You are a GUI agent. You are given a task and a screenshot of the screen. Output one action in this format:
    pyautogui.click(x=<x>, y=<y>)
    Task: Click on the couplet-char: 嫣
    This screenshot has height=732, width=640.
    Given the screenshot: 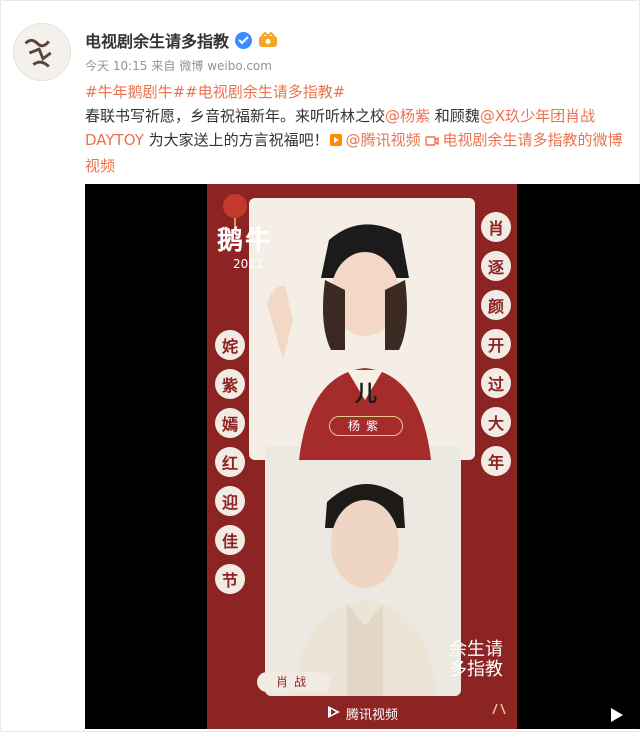 What is the action you would take?
    pyautogui.click(x=230, y=423)
    